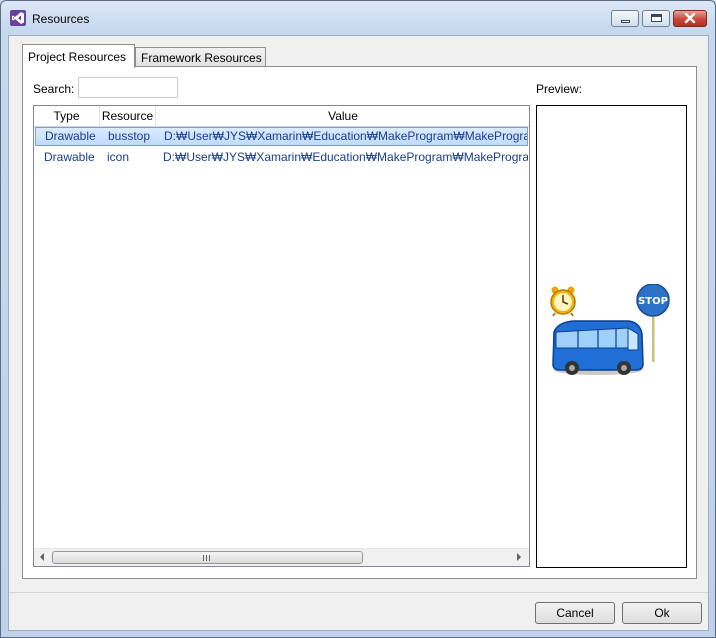 The image size is (716, 638). Describe the element at coordinates (358, 18) in the screenshot. I see `title-bar: Resources` at that location.